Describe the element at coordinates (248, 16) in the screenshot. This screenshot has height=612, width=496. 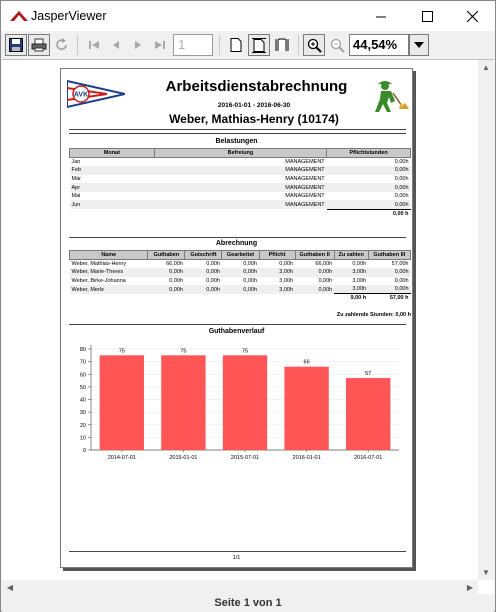
I see `title-bar: JasperViewer` at that location.